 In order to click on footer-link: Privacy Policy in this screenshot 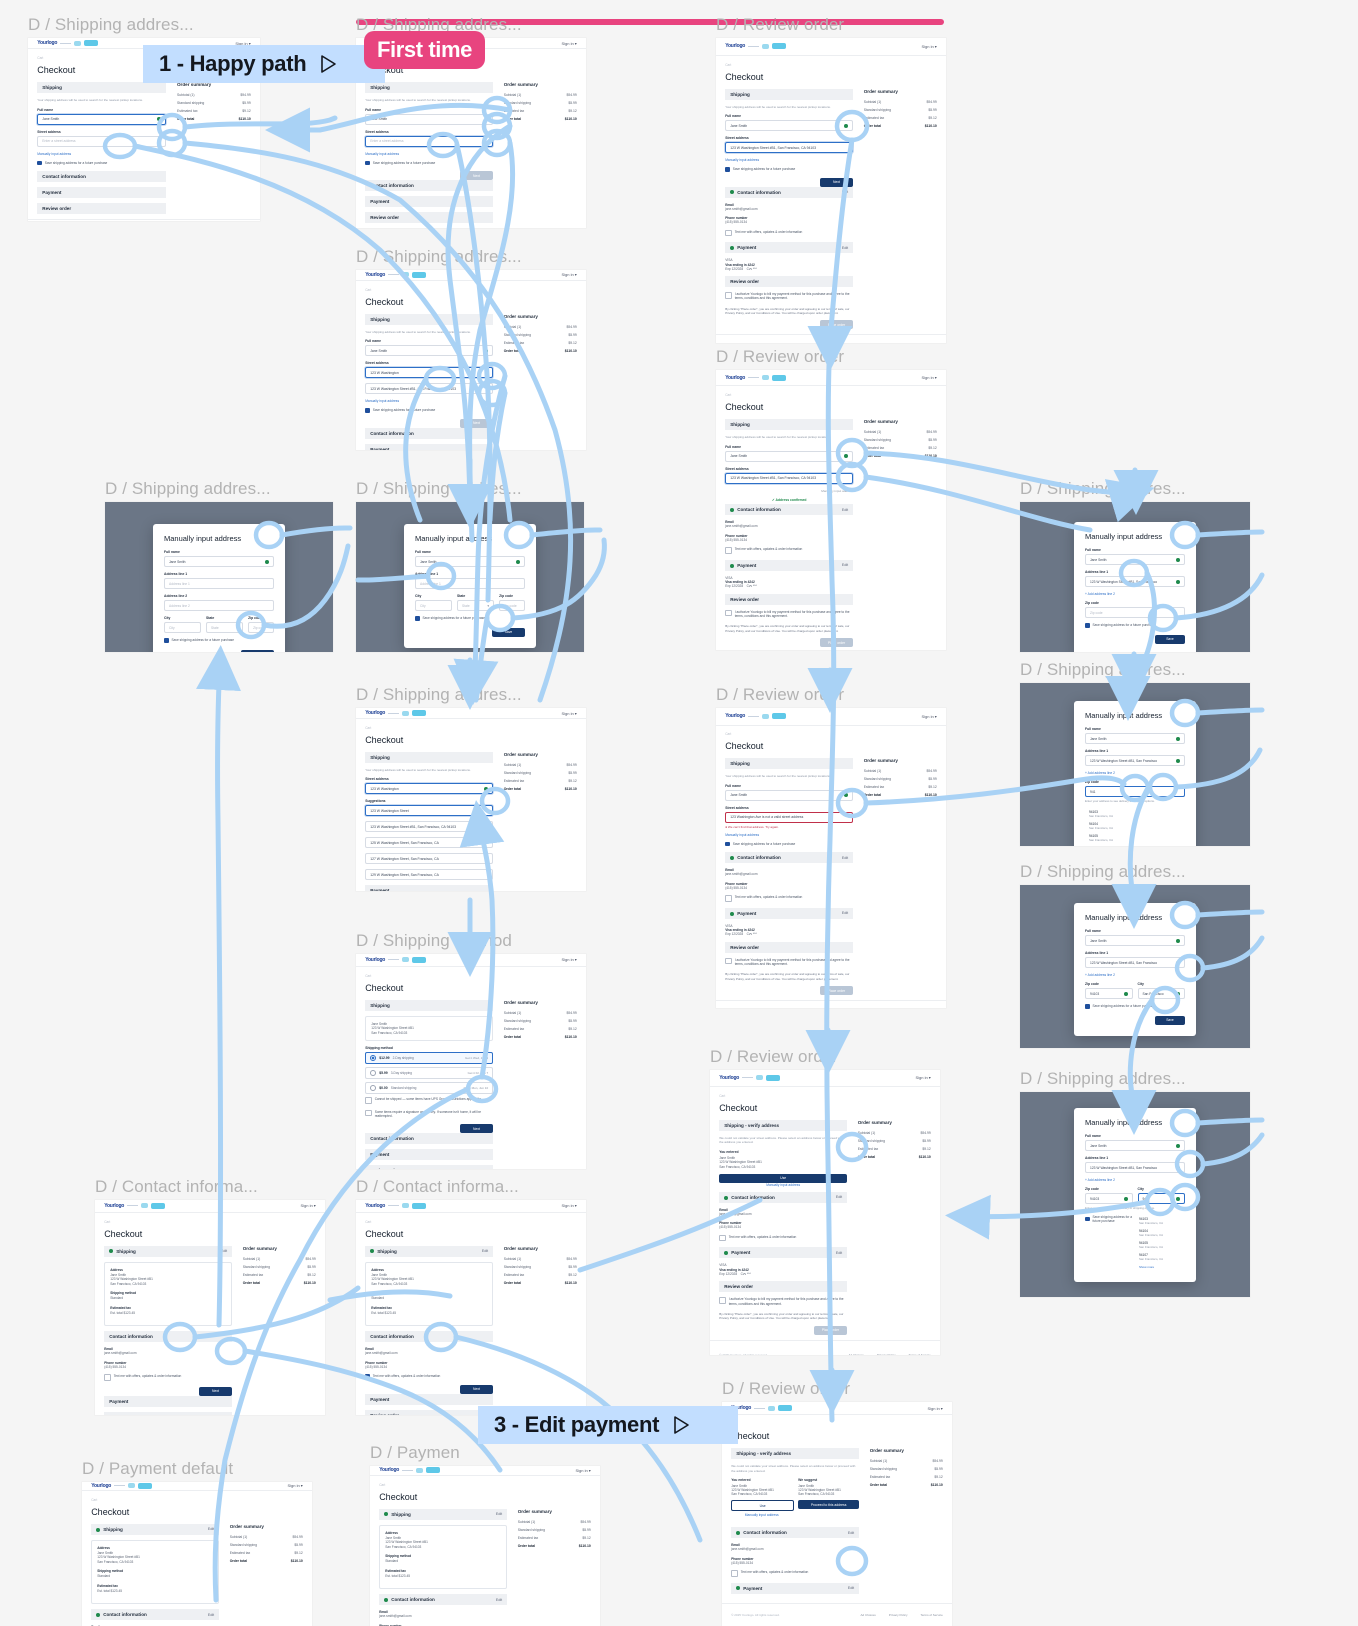, I will do `click(886, 1354)`.